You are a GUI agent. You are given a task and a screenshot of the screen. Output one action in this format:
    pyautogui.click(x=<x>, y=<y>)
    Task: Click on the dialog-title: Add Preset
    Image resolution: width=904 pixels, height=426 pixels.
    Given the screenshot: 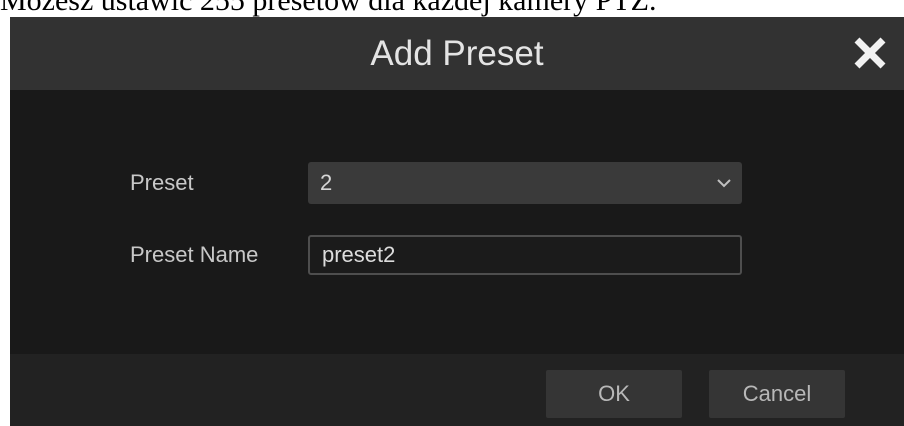 What is the action you would take?
    pyautogui.click(x=457, y=53)
    